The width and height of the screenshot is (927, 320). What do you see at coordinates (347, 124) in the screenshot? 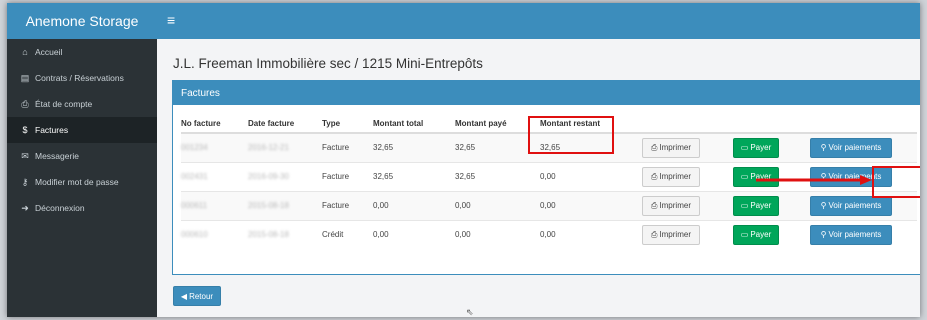
I see `col-header-type: Type` at bounding box center [347, 124].